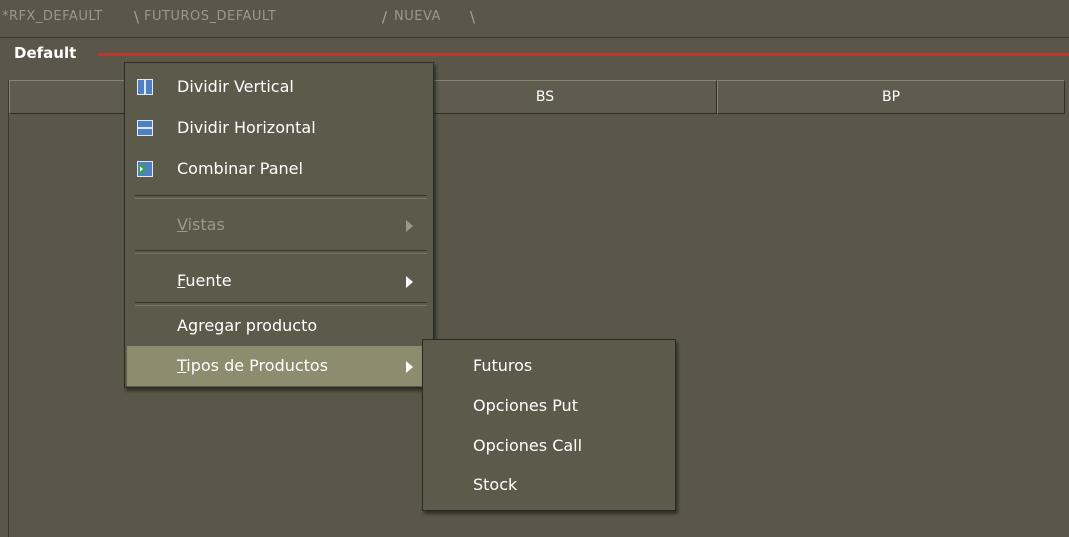  Describe the element at coordinates (534, 37) in the screenshot. I see `tab-strip-divider` at that location.